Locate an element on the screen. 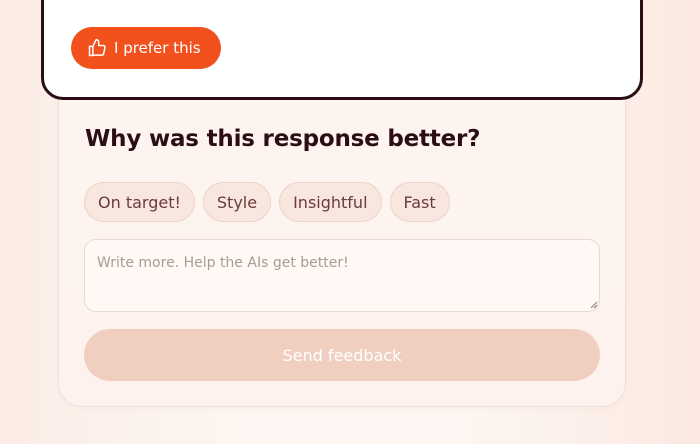 This screenshot has width=700, height=444. resize-grip-icon is located at coordinates (594, 305).